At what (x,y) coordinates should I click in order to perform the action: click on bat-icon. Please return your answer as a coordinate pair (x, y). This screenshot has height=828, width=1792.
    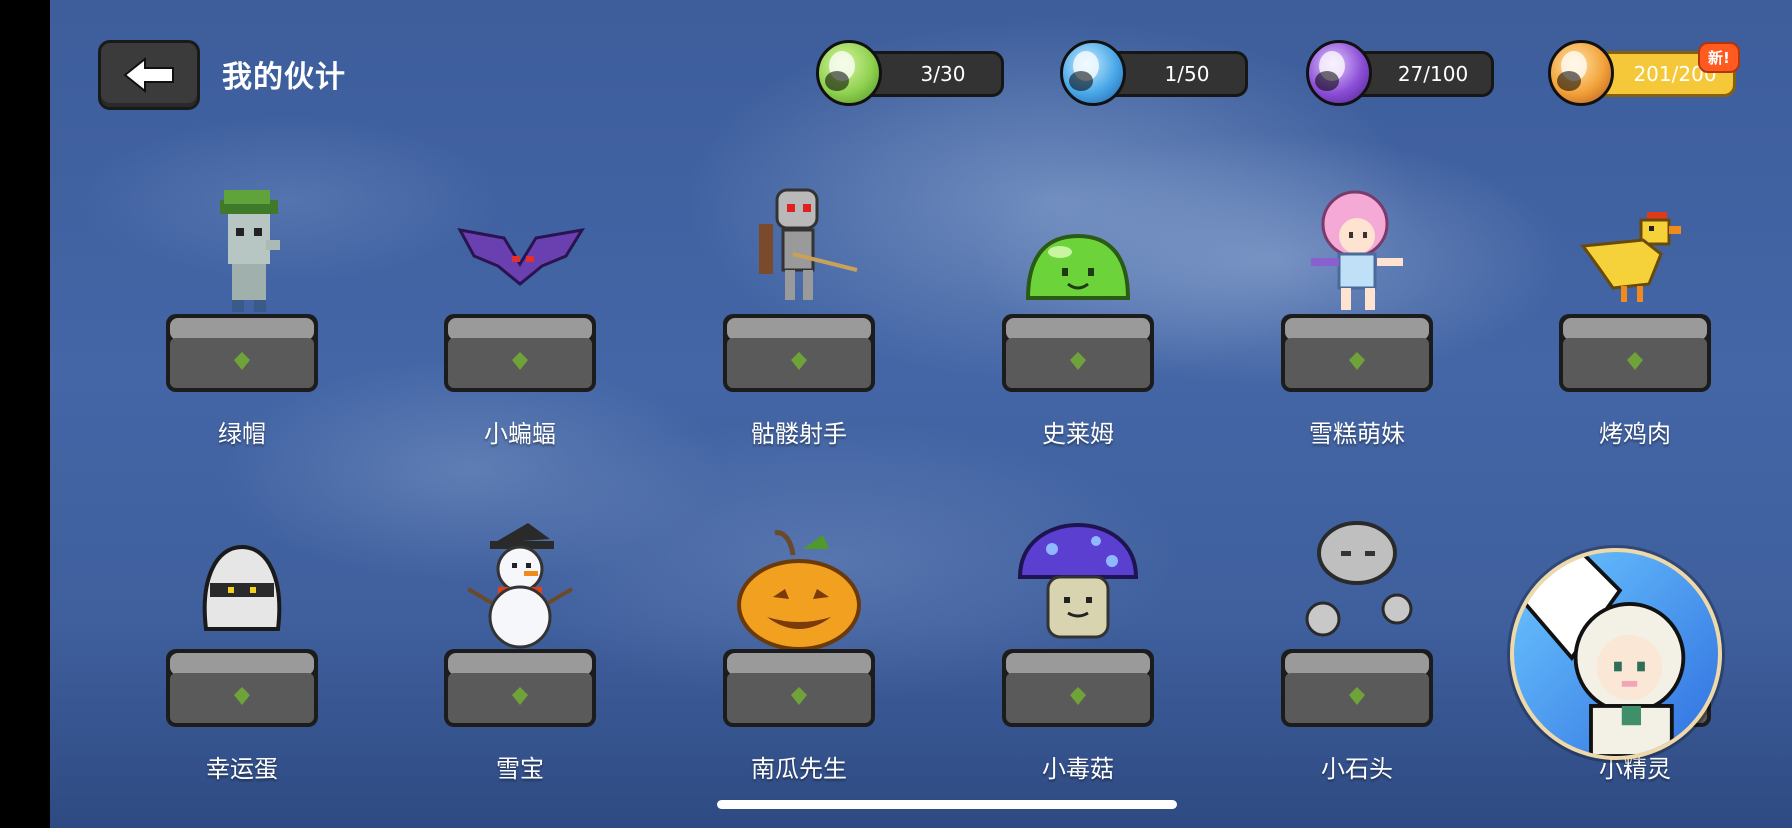
    Looking at the image, I should click on (521, 256).